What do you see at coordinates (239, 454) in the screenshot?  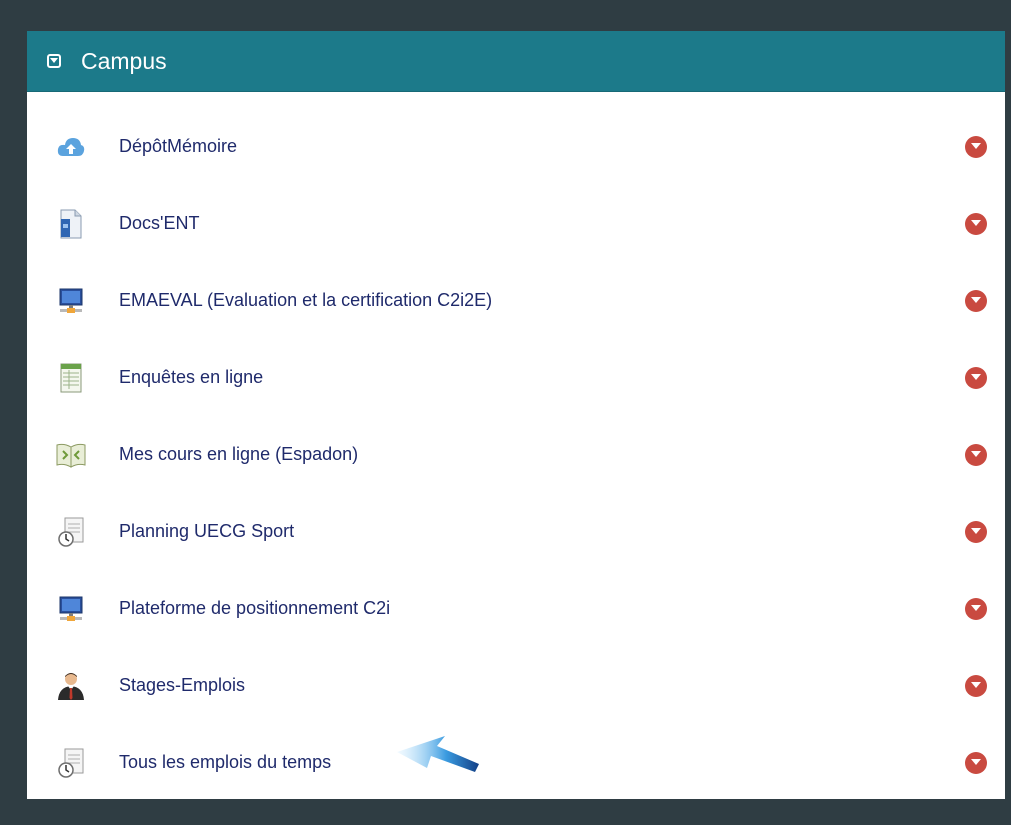 I see `list-item-label: Mes cours en ligne (Espadon)` at bounding box center [239, 454].